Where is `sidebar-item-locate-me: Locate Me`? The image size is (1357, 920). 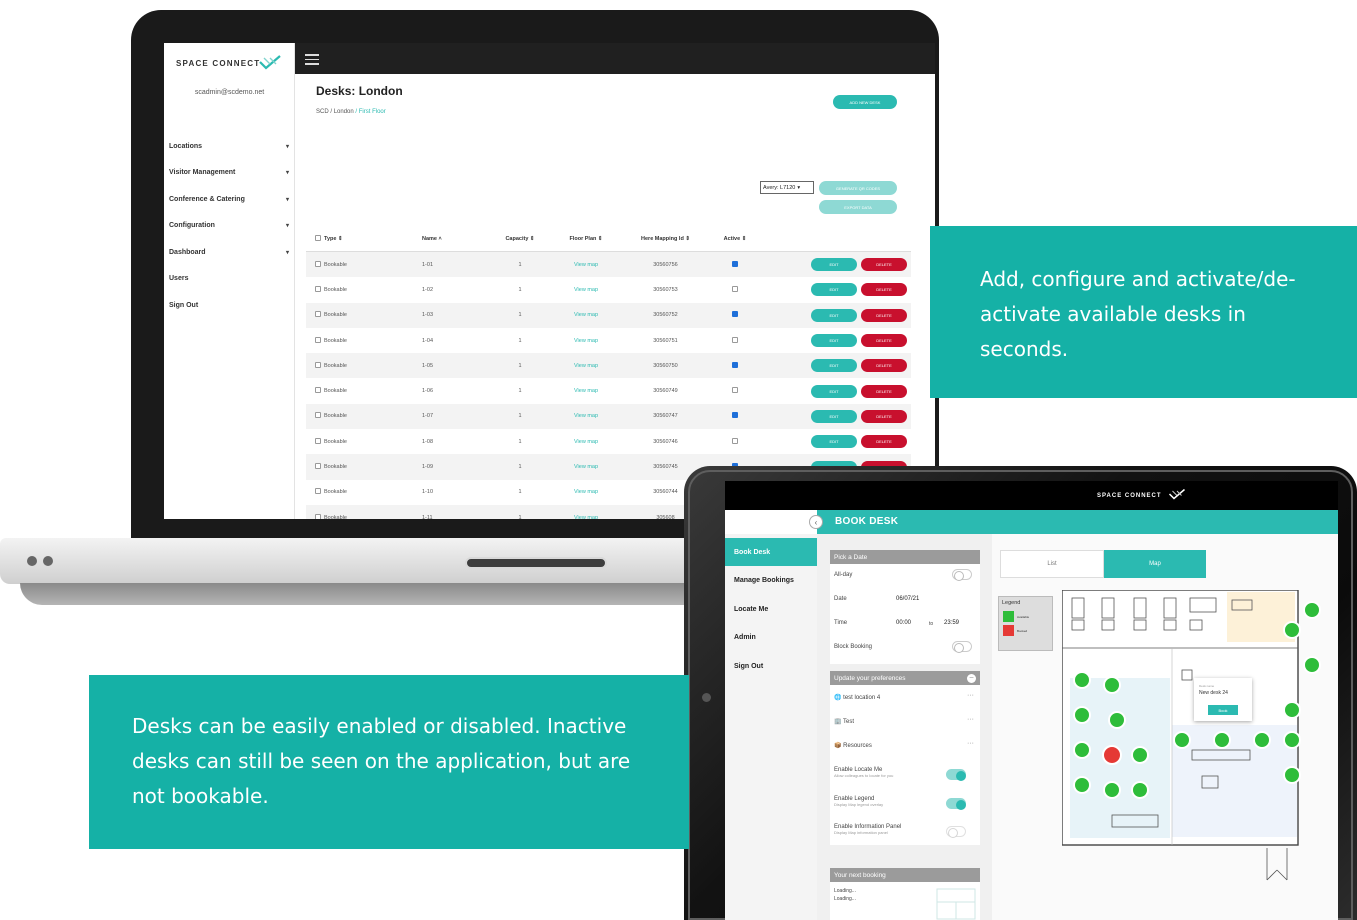 sidebar-item-locate-me: Locate Me is located at coordinates (771, 609).